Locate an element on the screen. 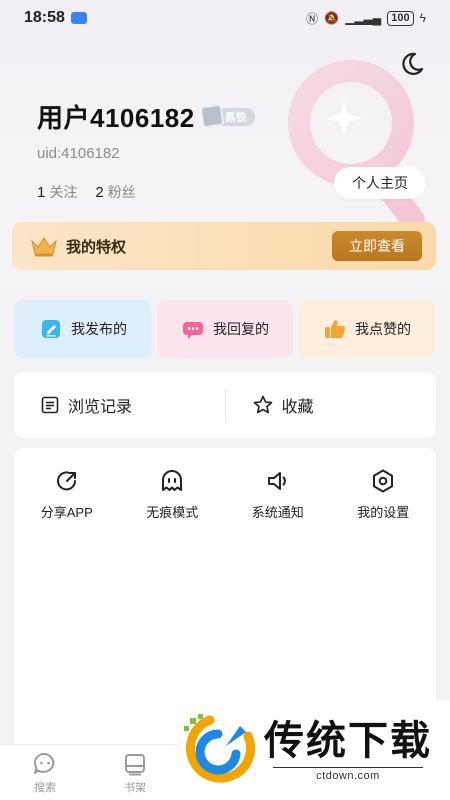  watermark-text: 传统下载 ctdown.com is located at coordinates (348, 750).